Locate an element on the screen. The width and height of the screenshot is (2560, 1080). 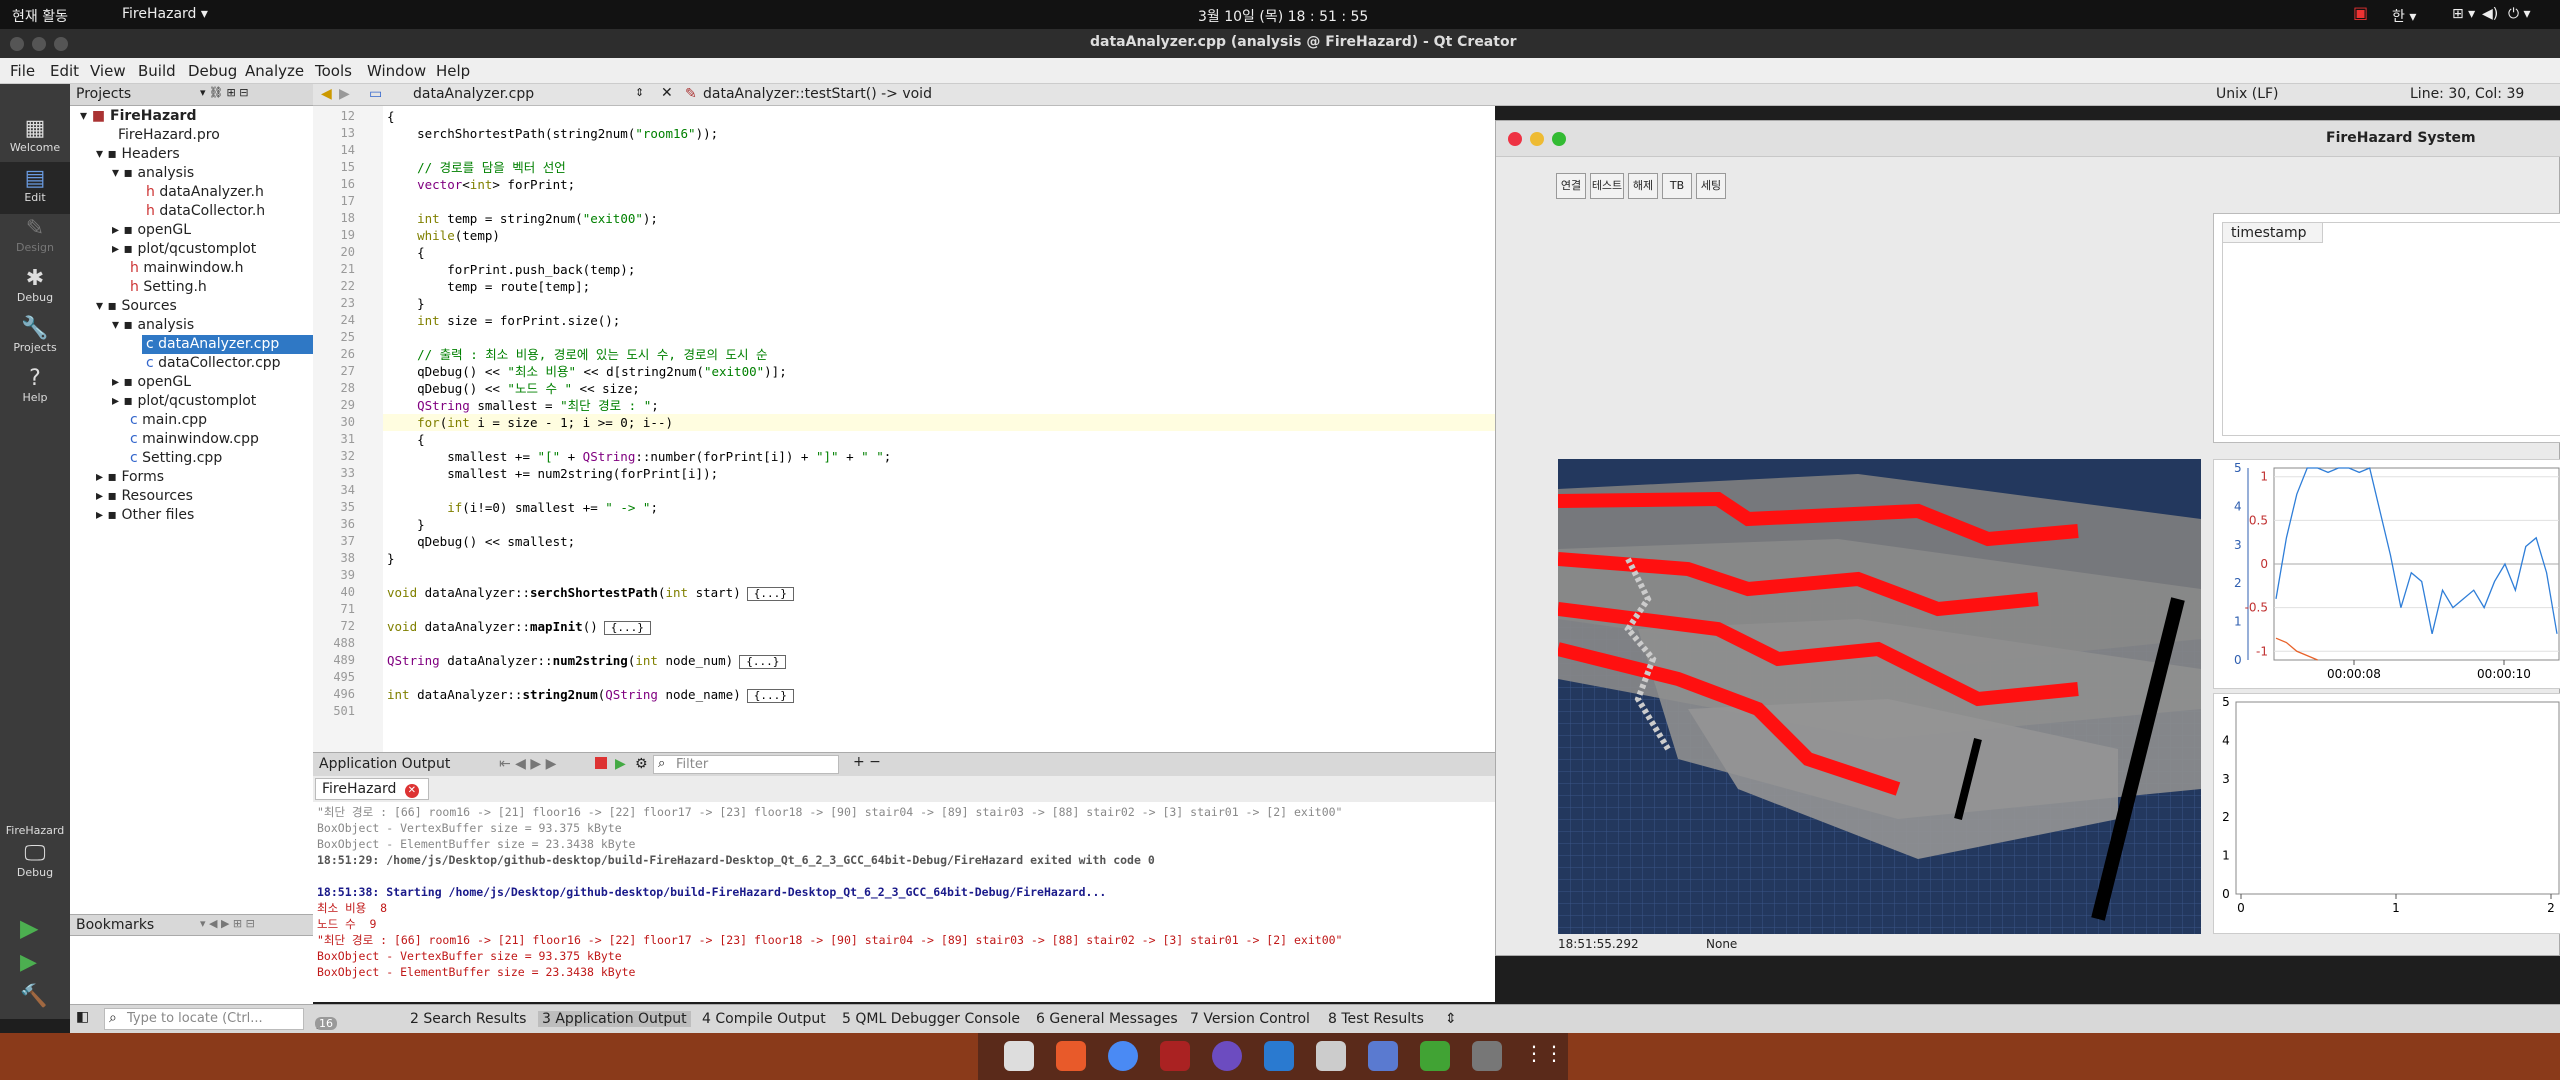
tree-item-file: h Setting.h is located at coordinates (168, 287).